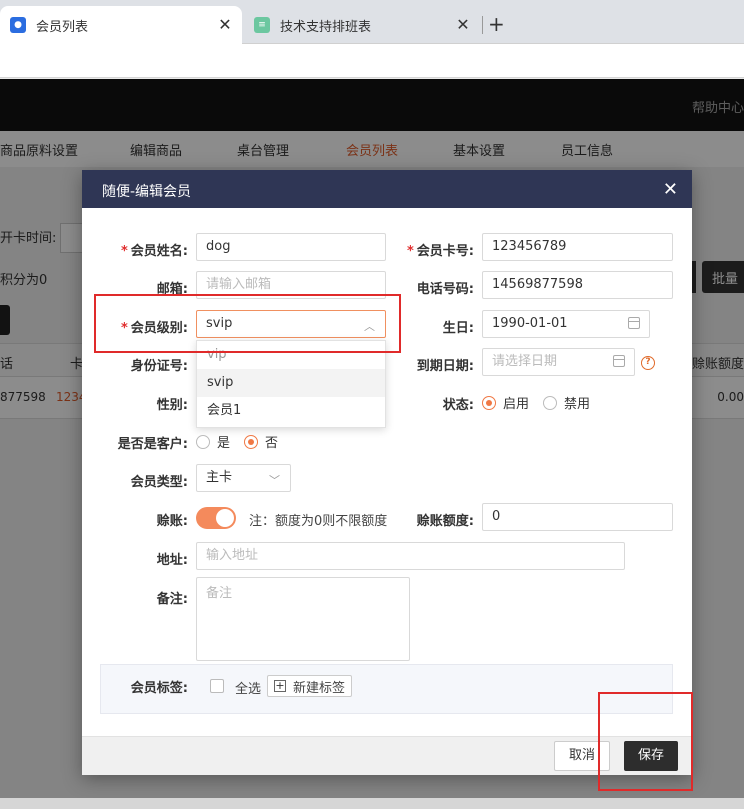 Image resolution: width=744 pixels, height=809 pixels. I want to click on dialog-header: 随便-编辑会员 ✕, so click(387, 189).